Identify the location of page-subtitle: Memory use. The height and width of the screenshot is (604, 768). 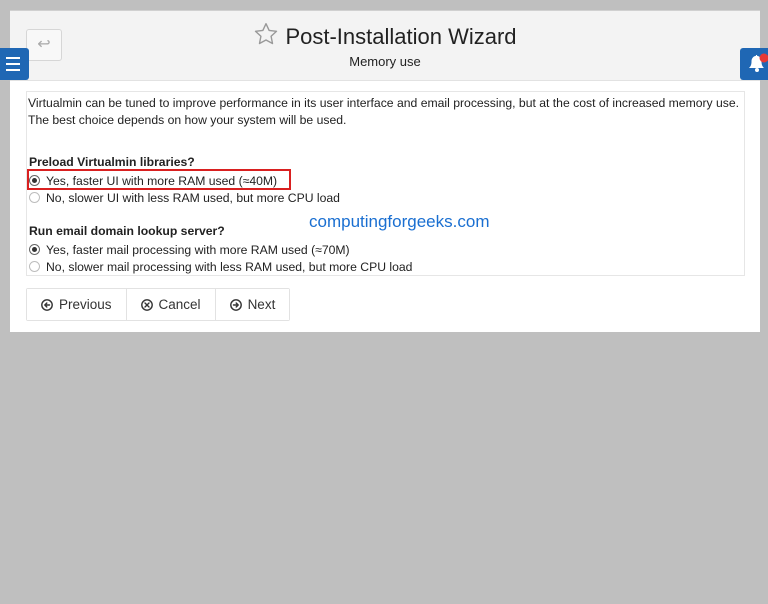
(385, 61).